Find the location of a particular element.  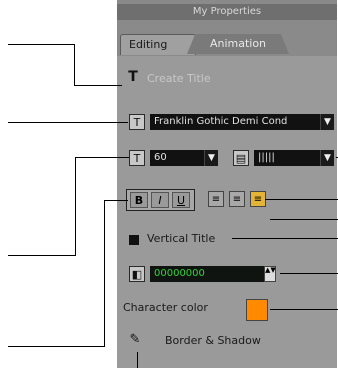

italic-button: I is located at coordinates (160, 200).